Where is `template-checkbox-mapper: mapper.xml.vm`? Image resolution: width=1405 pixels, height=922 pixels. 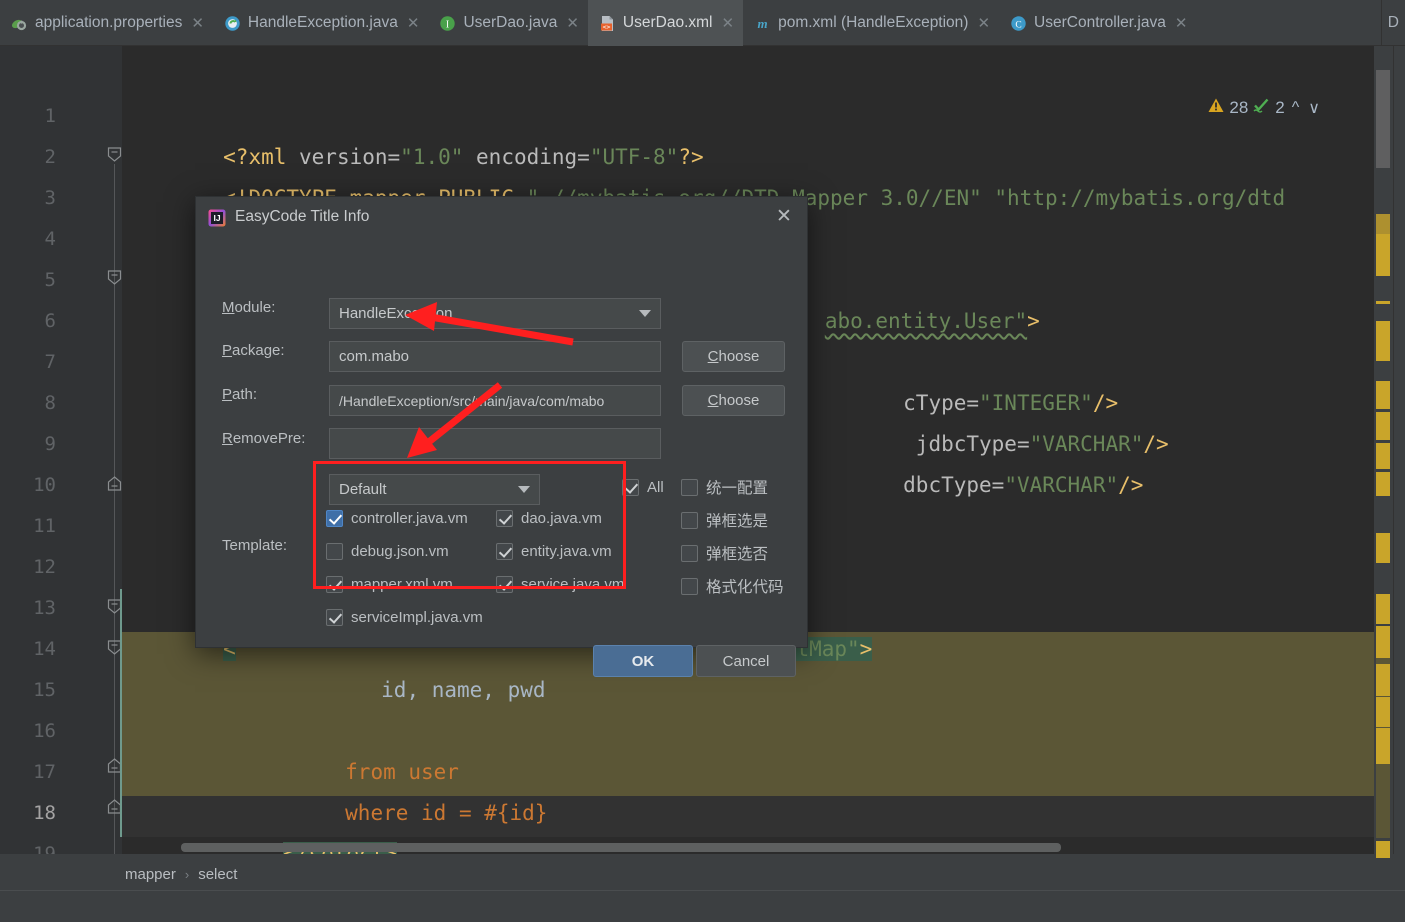
template-checkbox-mapper: mapper.xml.vm is located at coordinates (389, 584).